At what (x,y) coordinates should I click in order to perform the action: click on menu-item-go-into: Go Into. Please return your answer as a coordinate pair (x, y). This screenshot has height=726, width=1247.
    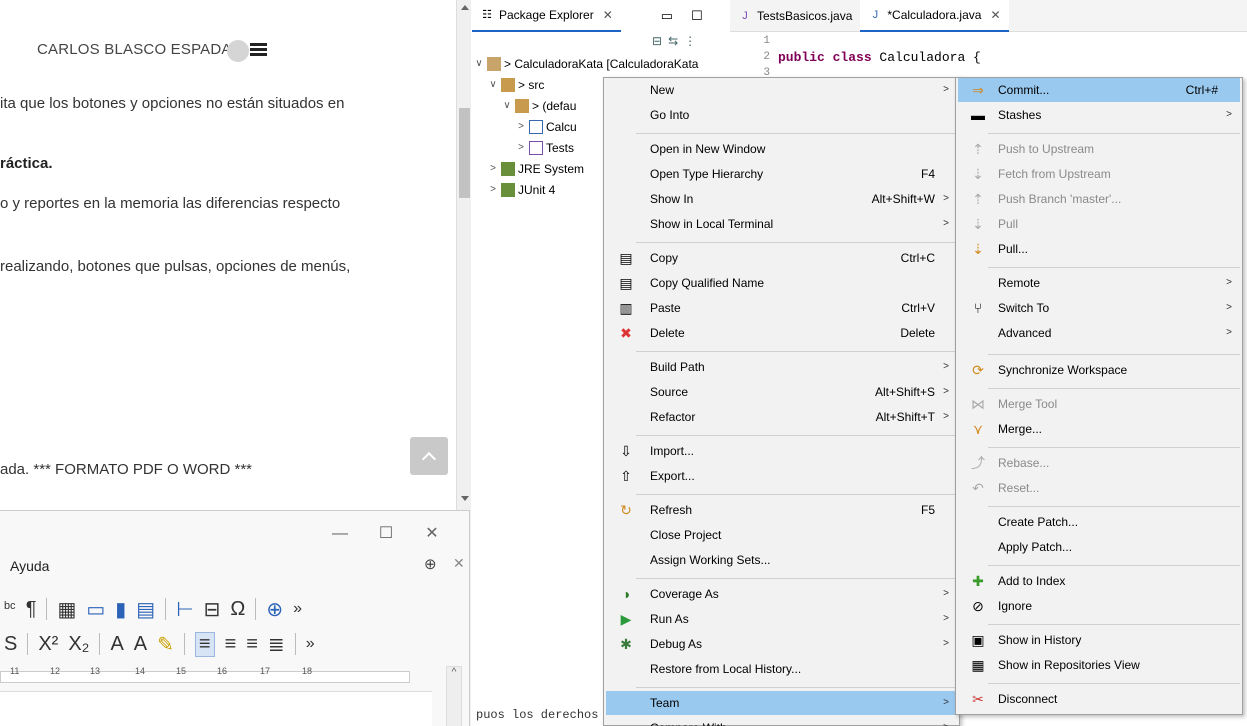
    Looking at the image, I should click on (781, 115).